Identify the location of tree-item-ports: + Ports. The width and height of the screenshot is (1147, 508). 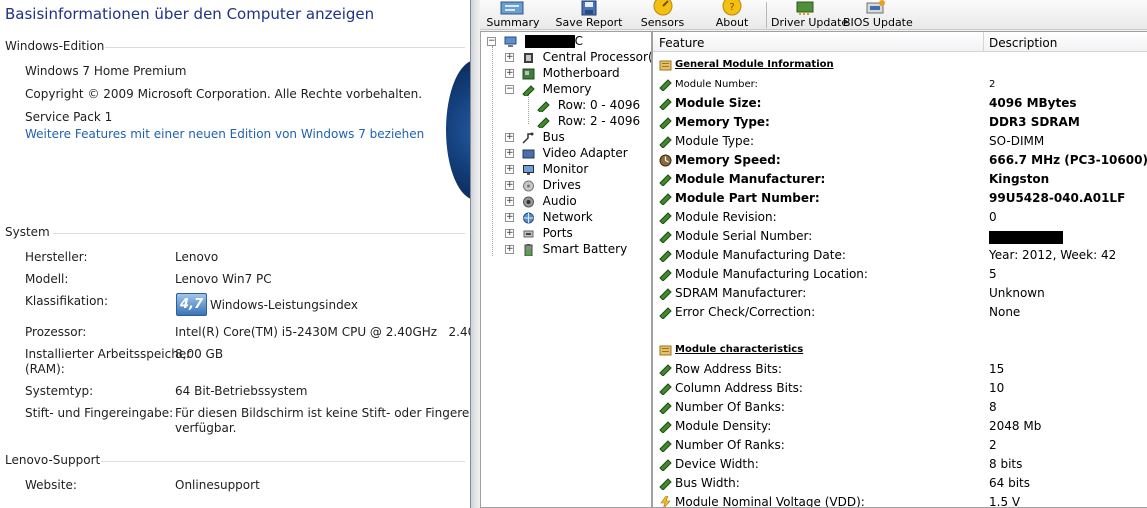
(539, 233).